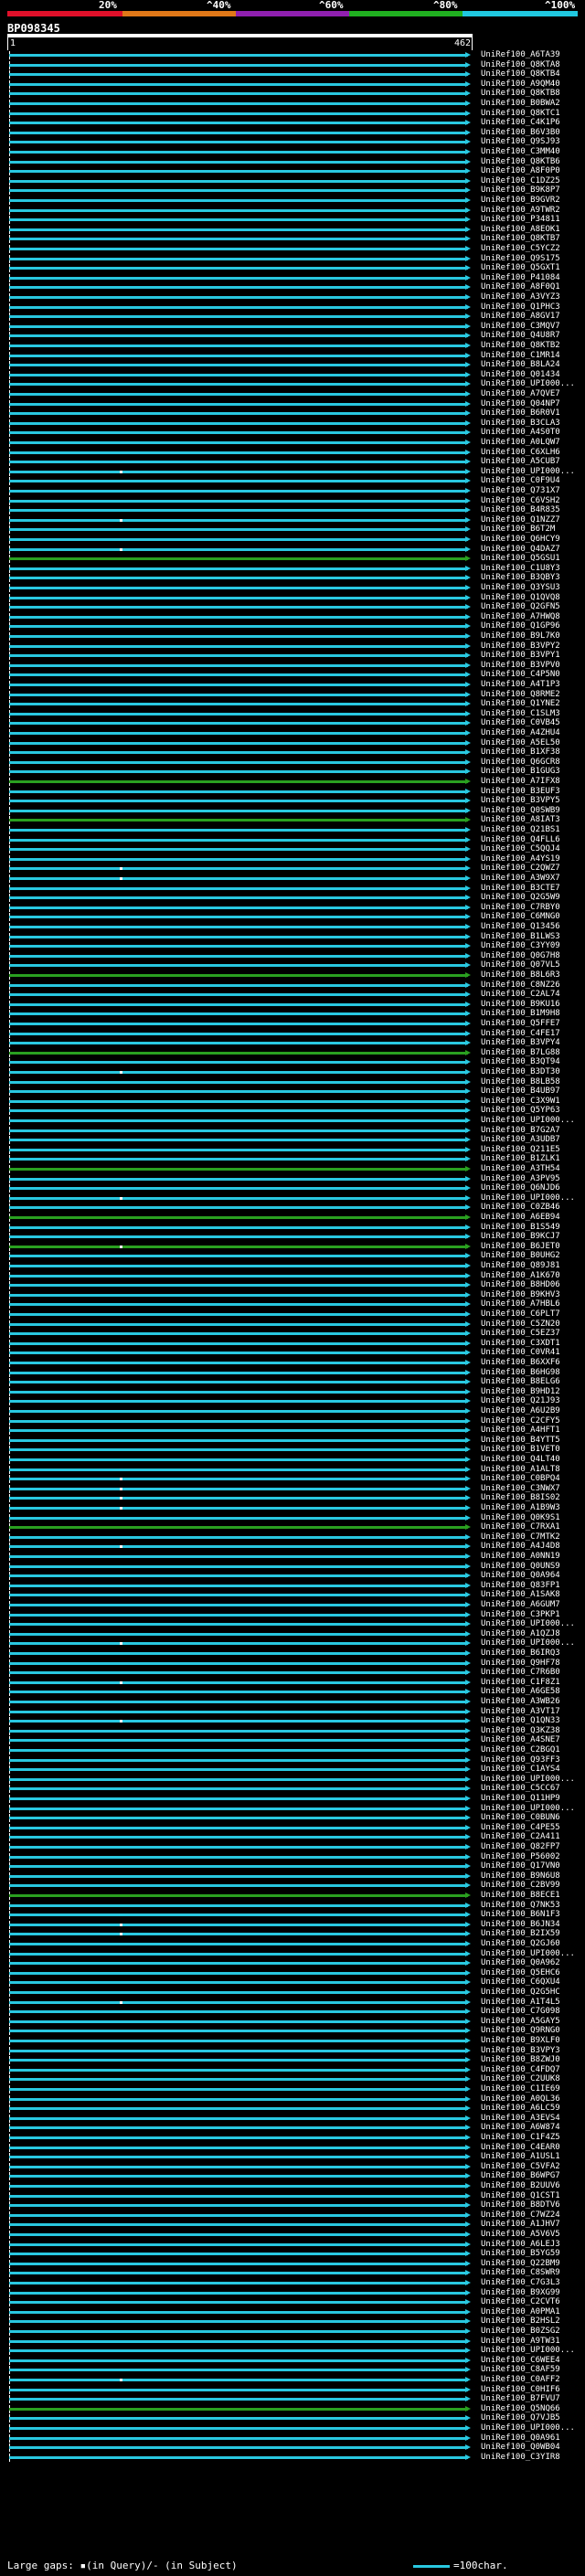 Image resolution: width=585 pixels, height=2576 pixels. What do you see at coordinates (520, 1314) in the screenshot?
I see `hit-label: UniRef100_C6PLT7` at bounding box center [520, 1314].